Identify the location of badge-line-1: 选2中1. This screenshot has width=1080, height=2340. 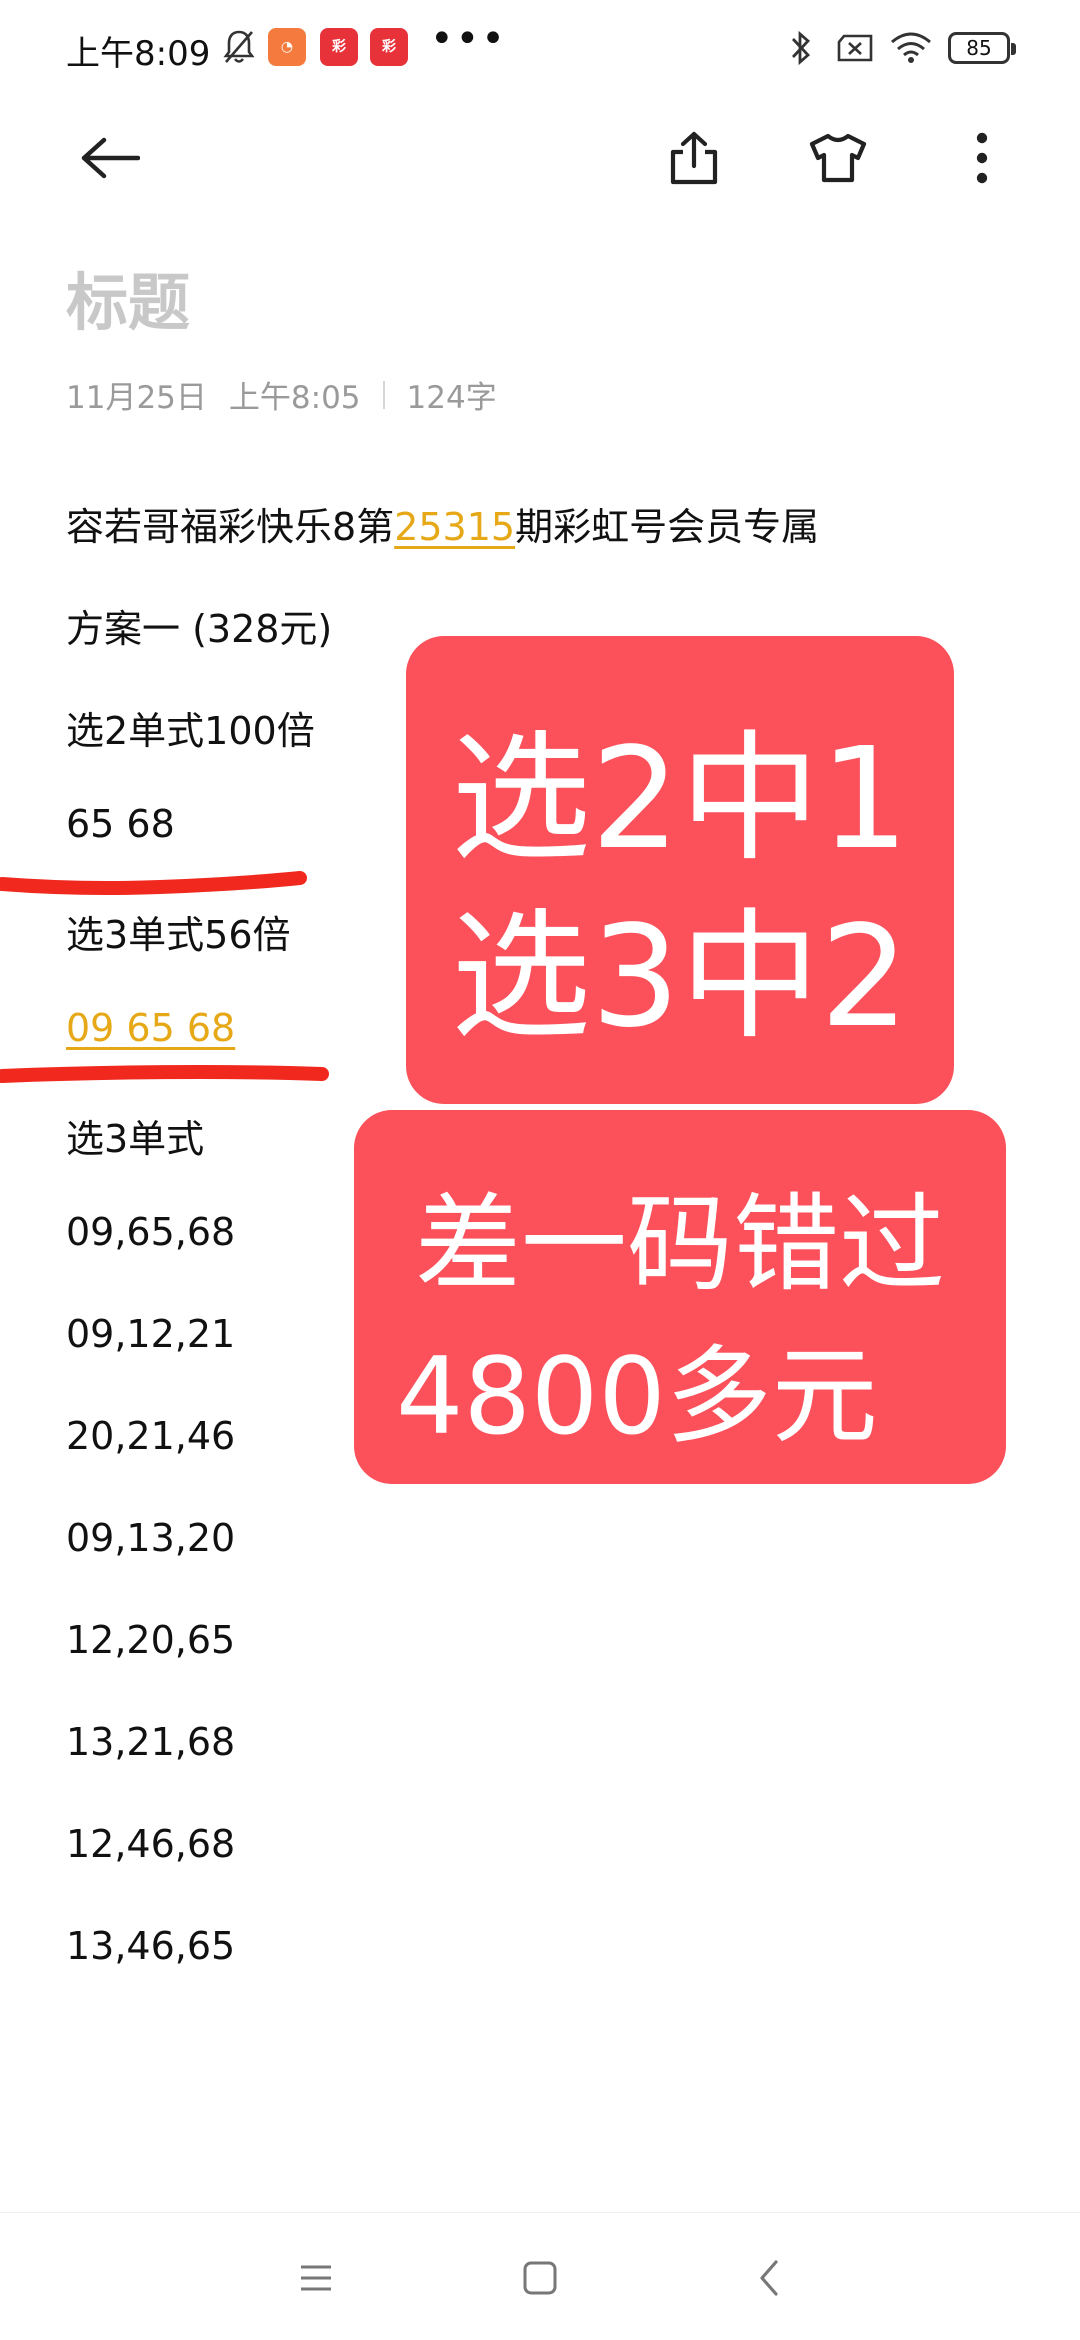
(680, 799).